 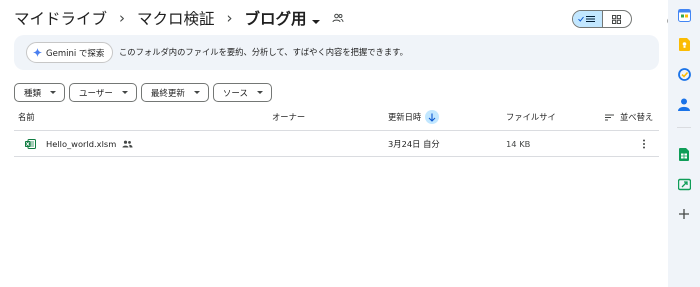 What do you see at coordinates (684, 154) in the screenshot?
I see `sheets-icon` at bounding box center [684, 154].